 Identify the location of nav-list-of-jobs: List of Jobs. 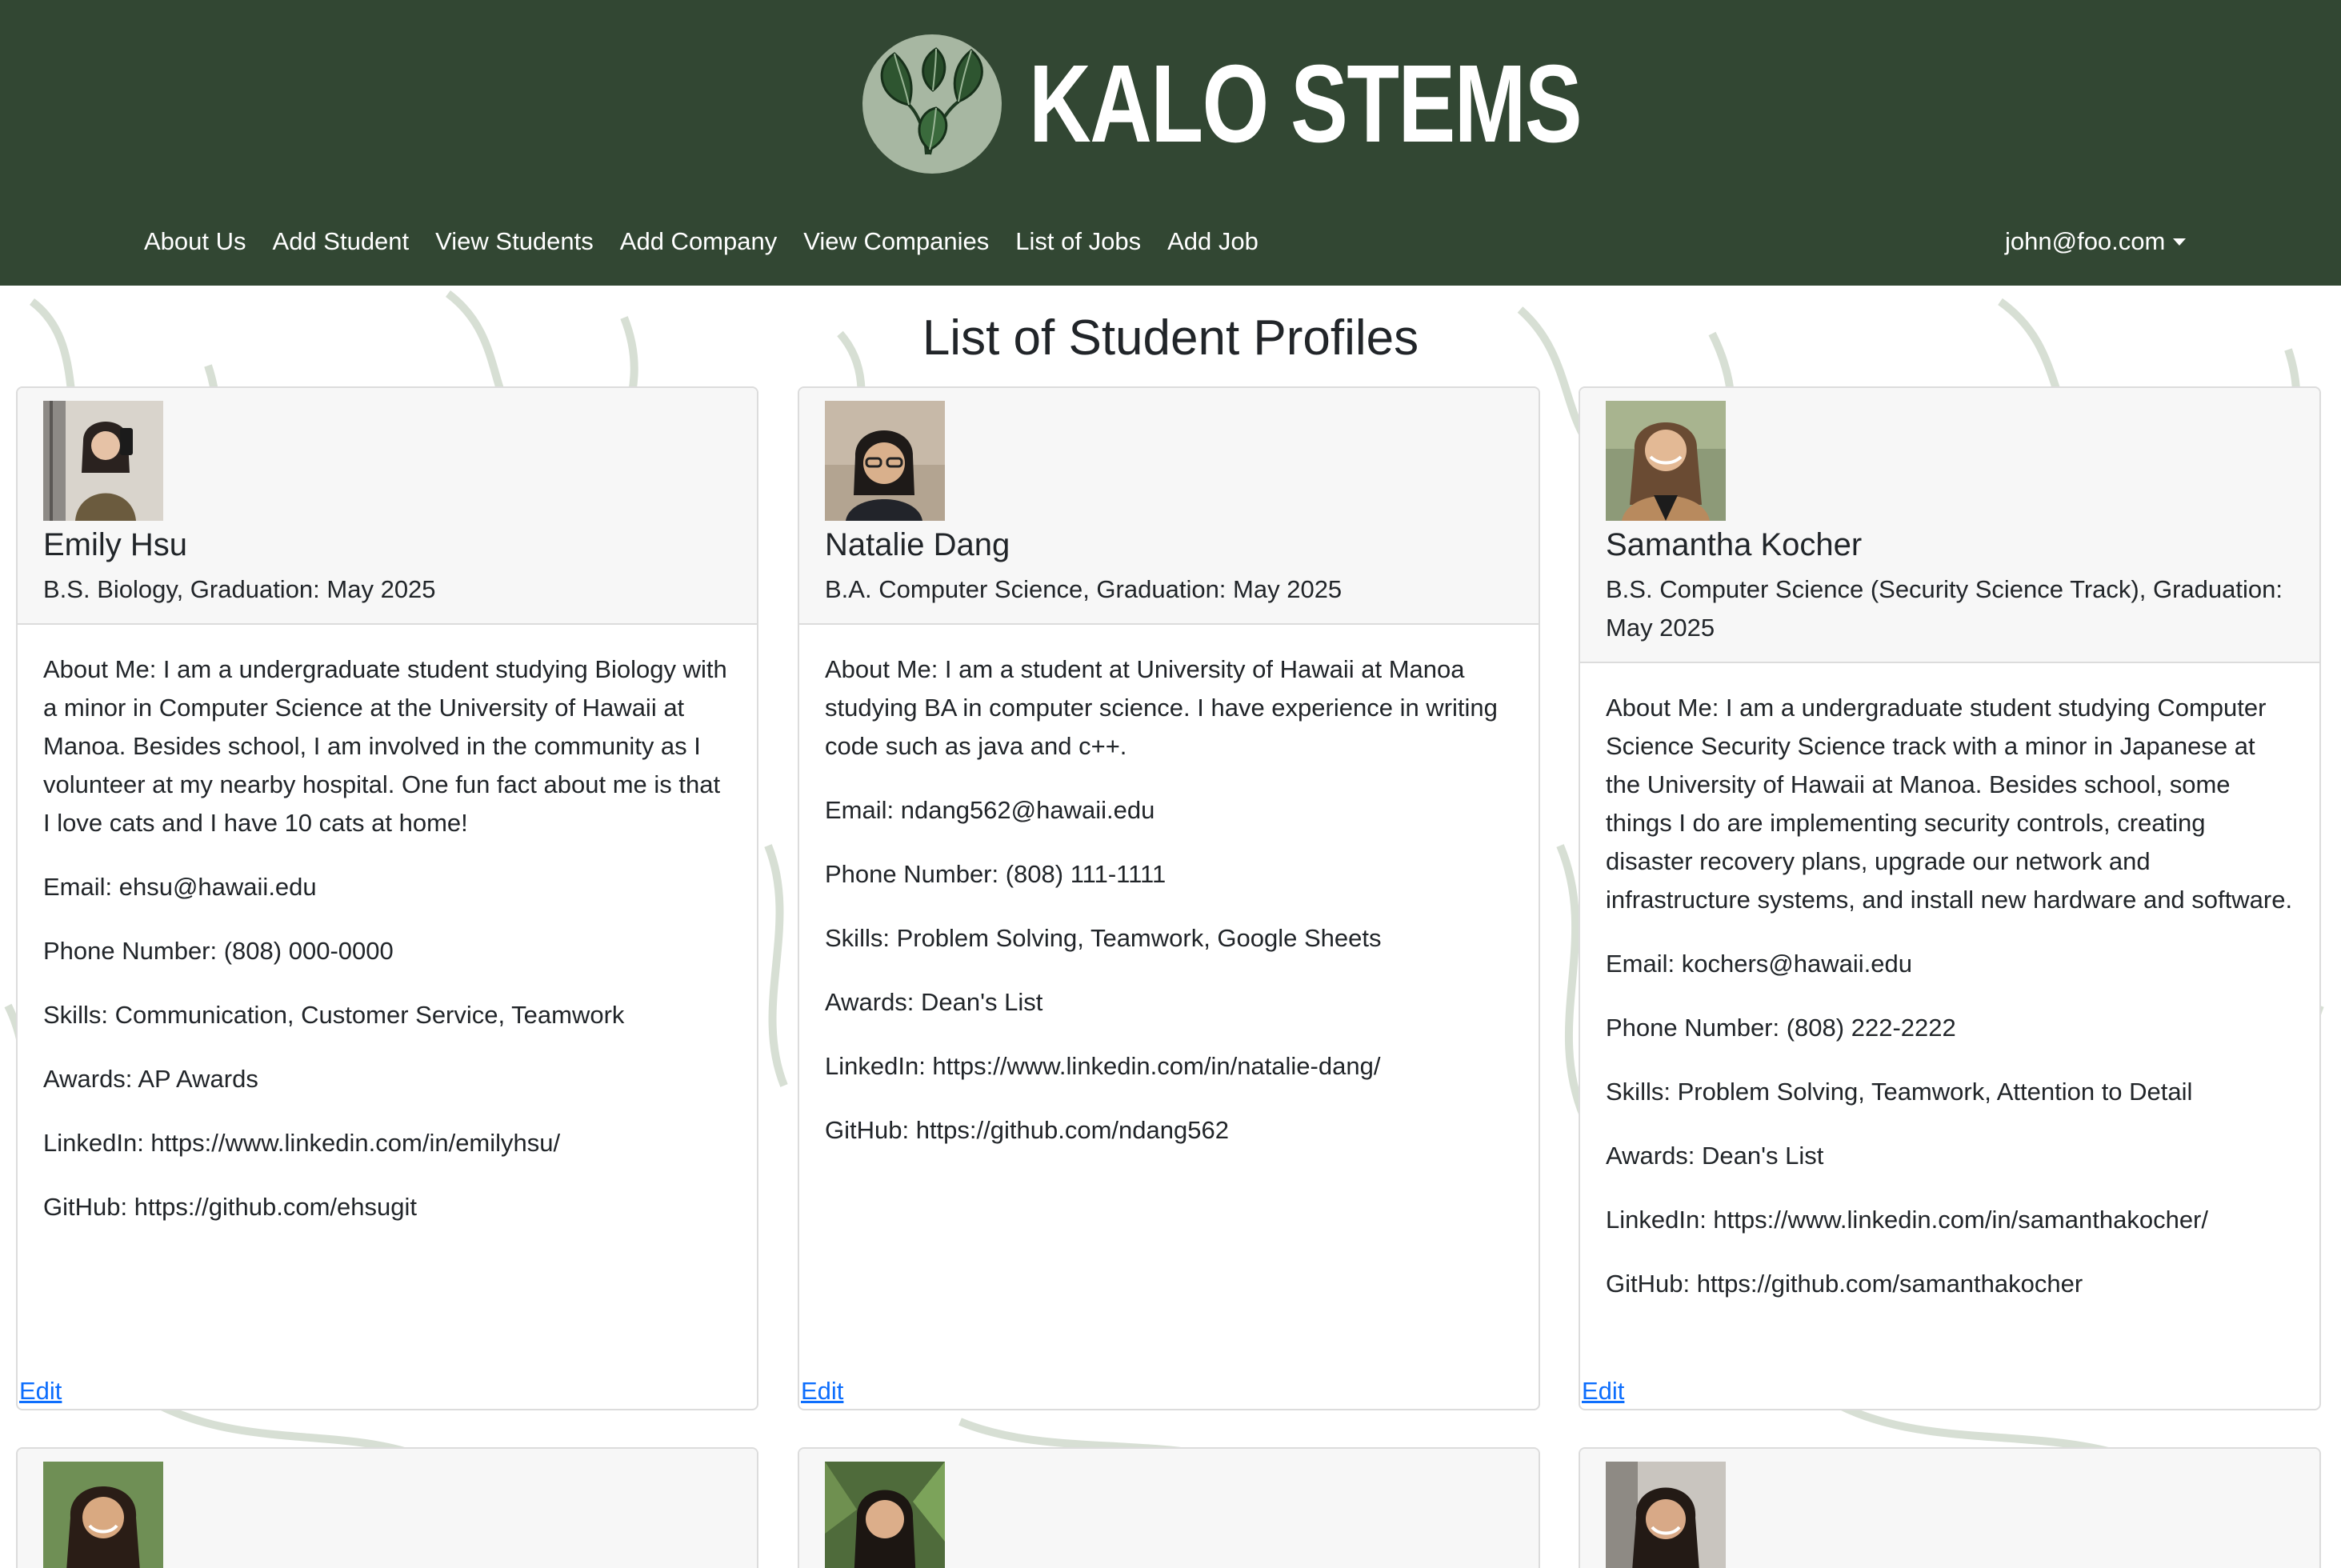
(1078, 241).